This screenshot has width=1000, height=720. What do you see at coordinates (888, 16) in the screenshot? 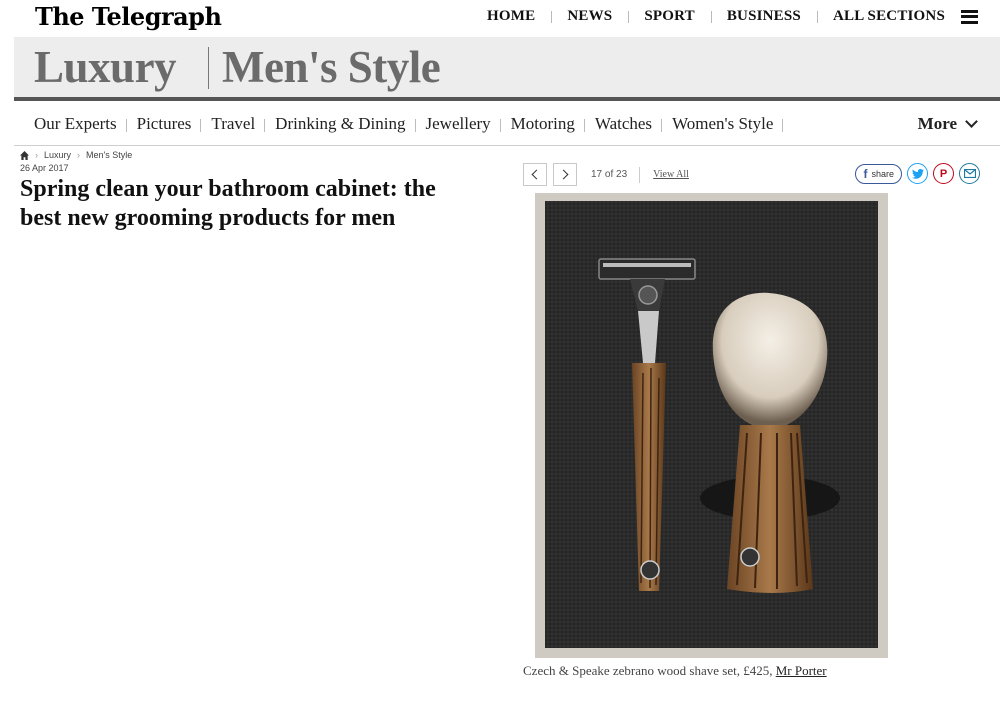
I see `nav-all-sections: ALL SECTIONS` at bounding box center [888, 16].